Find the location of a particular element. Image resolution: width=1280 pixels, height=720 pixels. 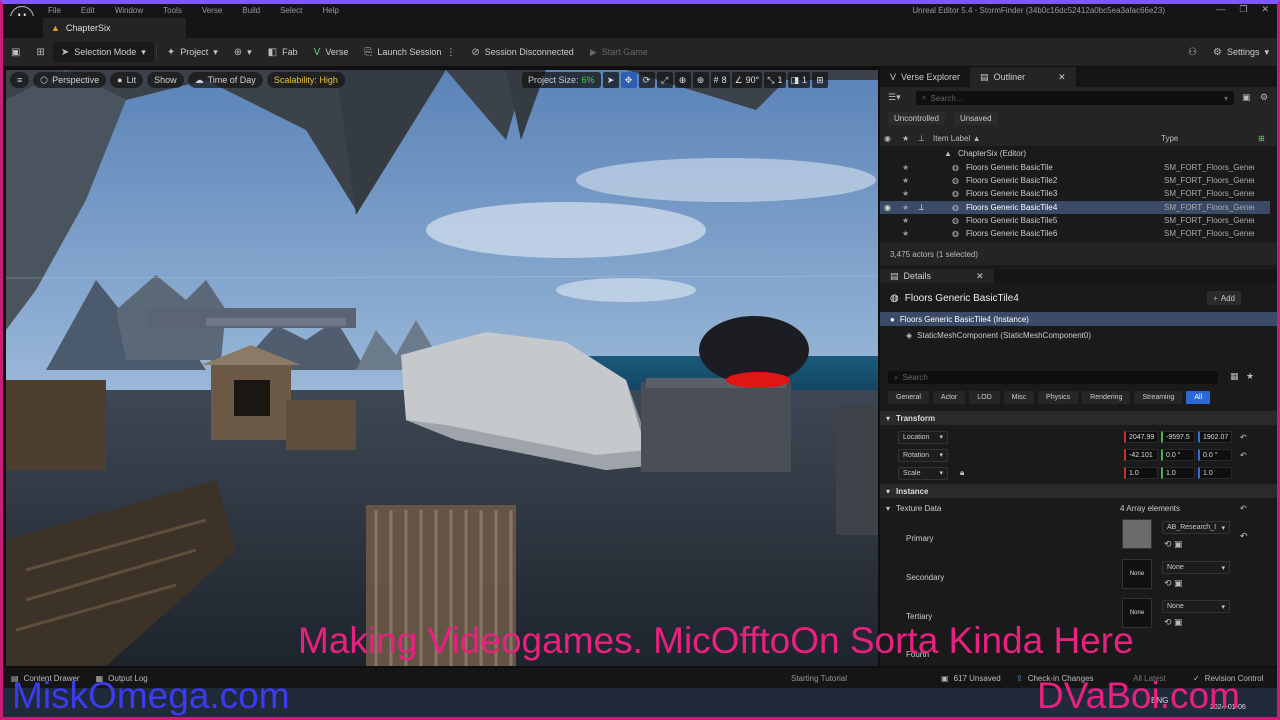

outliner-root-row: ▲ ChapterSix (Editor) is located at coordinates (1075, 153).